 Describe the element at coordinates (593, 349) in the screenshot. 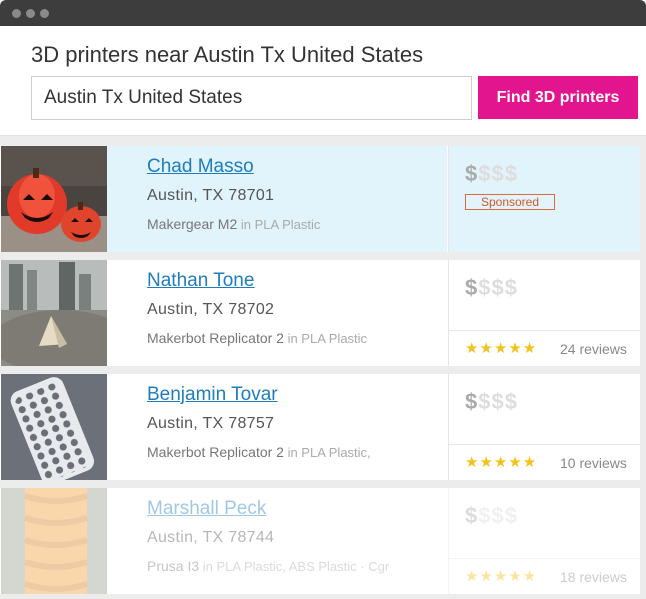

I see `reviews-count: 24 reviews` at that location.